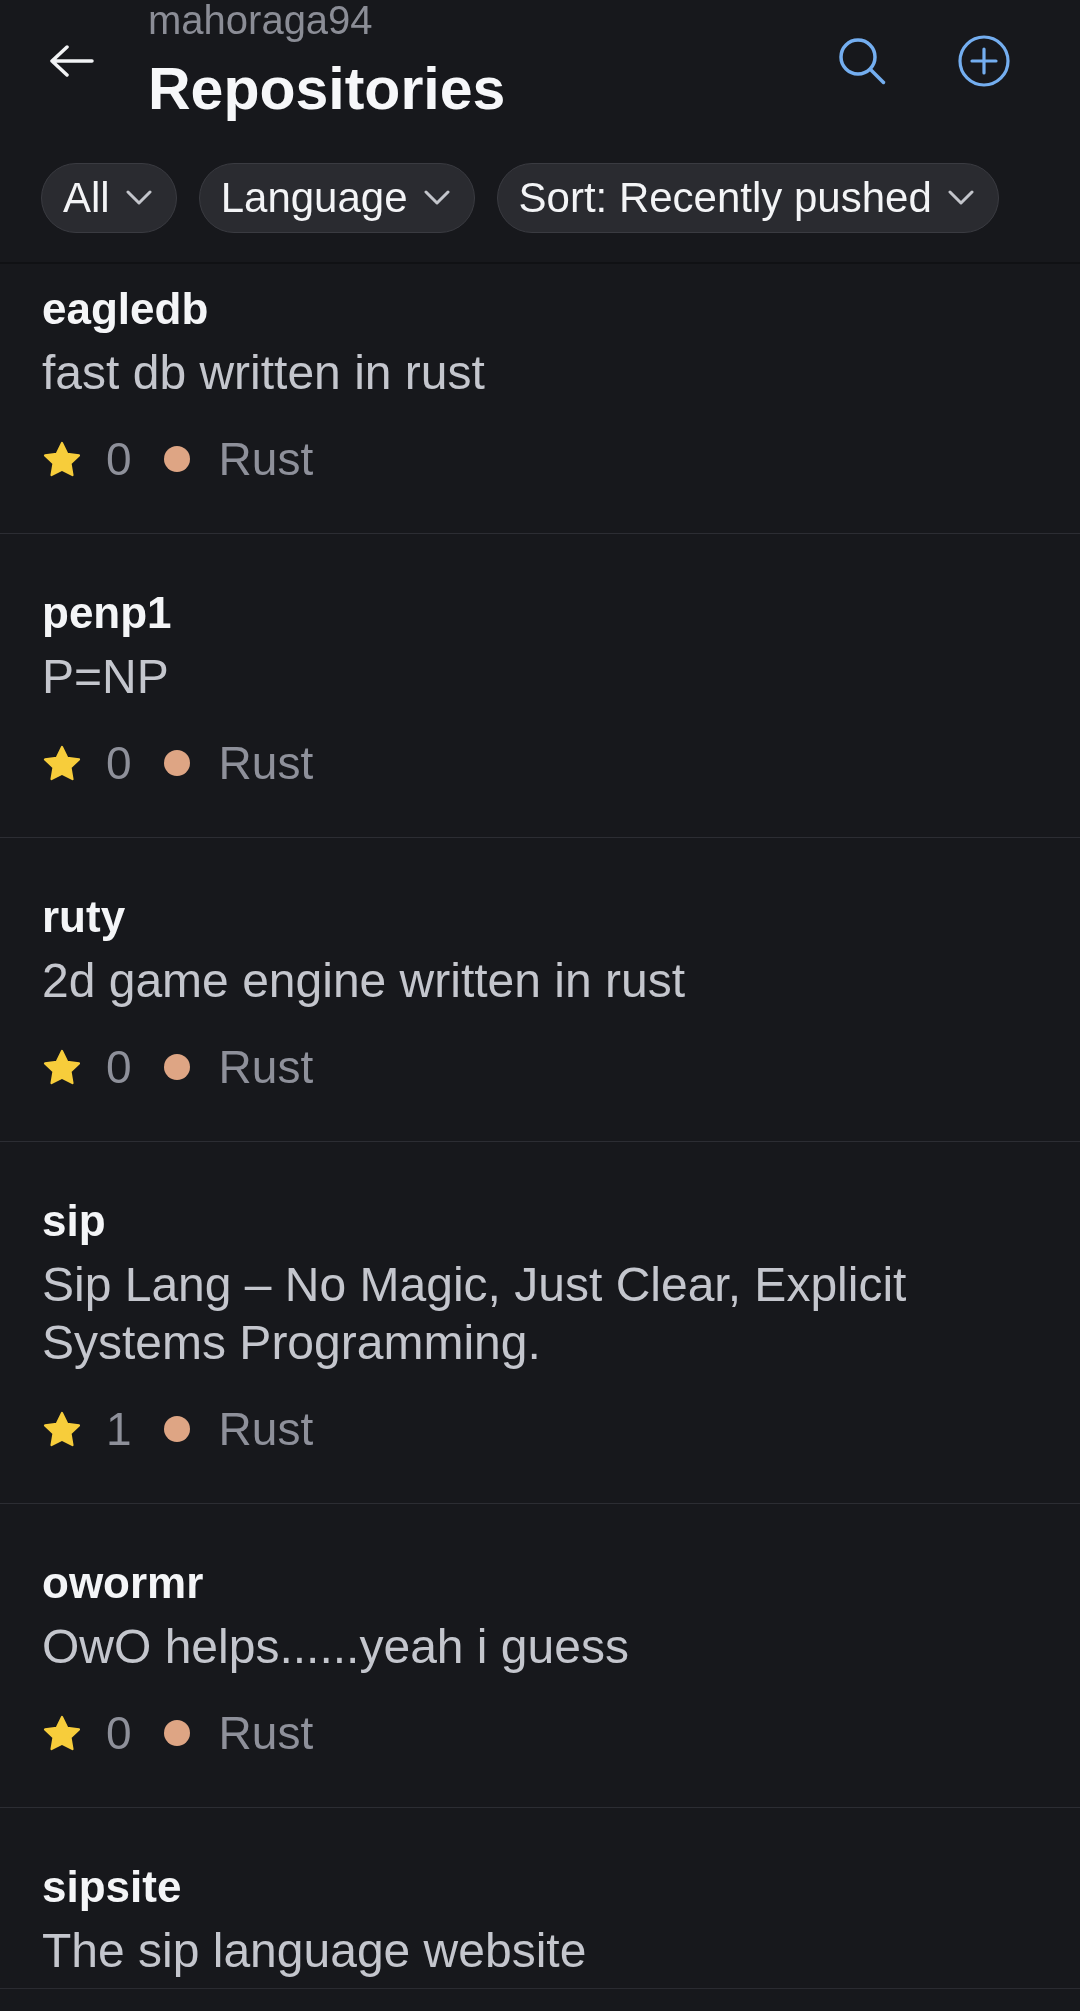 This screenshot has height=2011, width=1080. Describe the element at coordinates (862, 60) in the screenshot. I see `search-icon` at that location.